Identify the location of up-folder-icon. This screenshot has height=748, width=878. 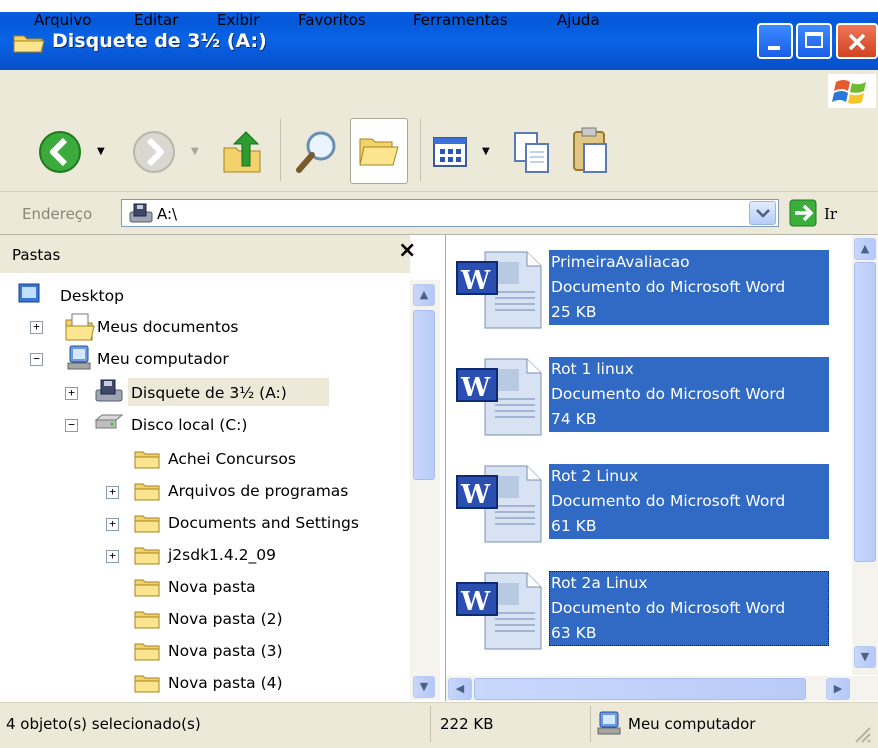
(244, 153).